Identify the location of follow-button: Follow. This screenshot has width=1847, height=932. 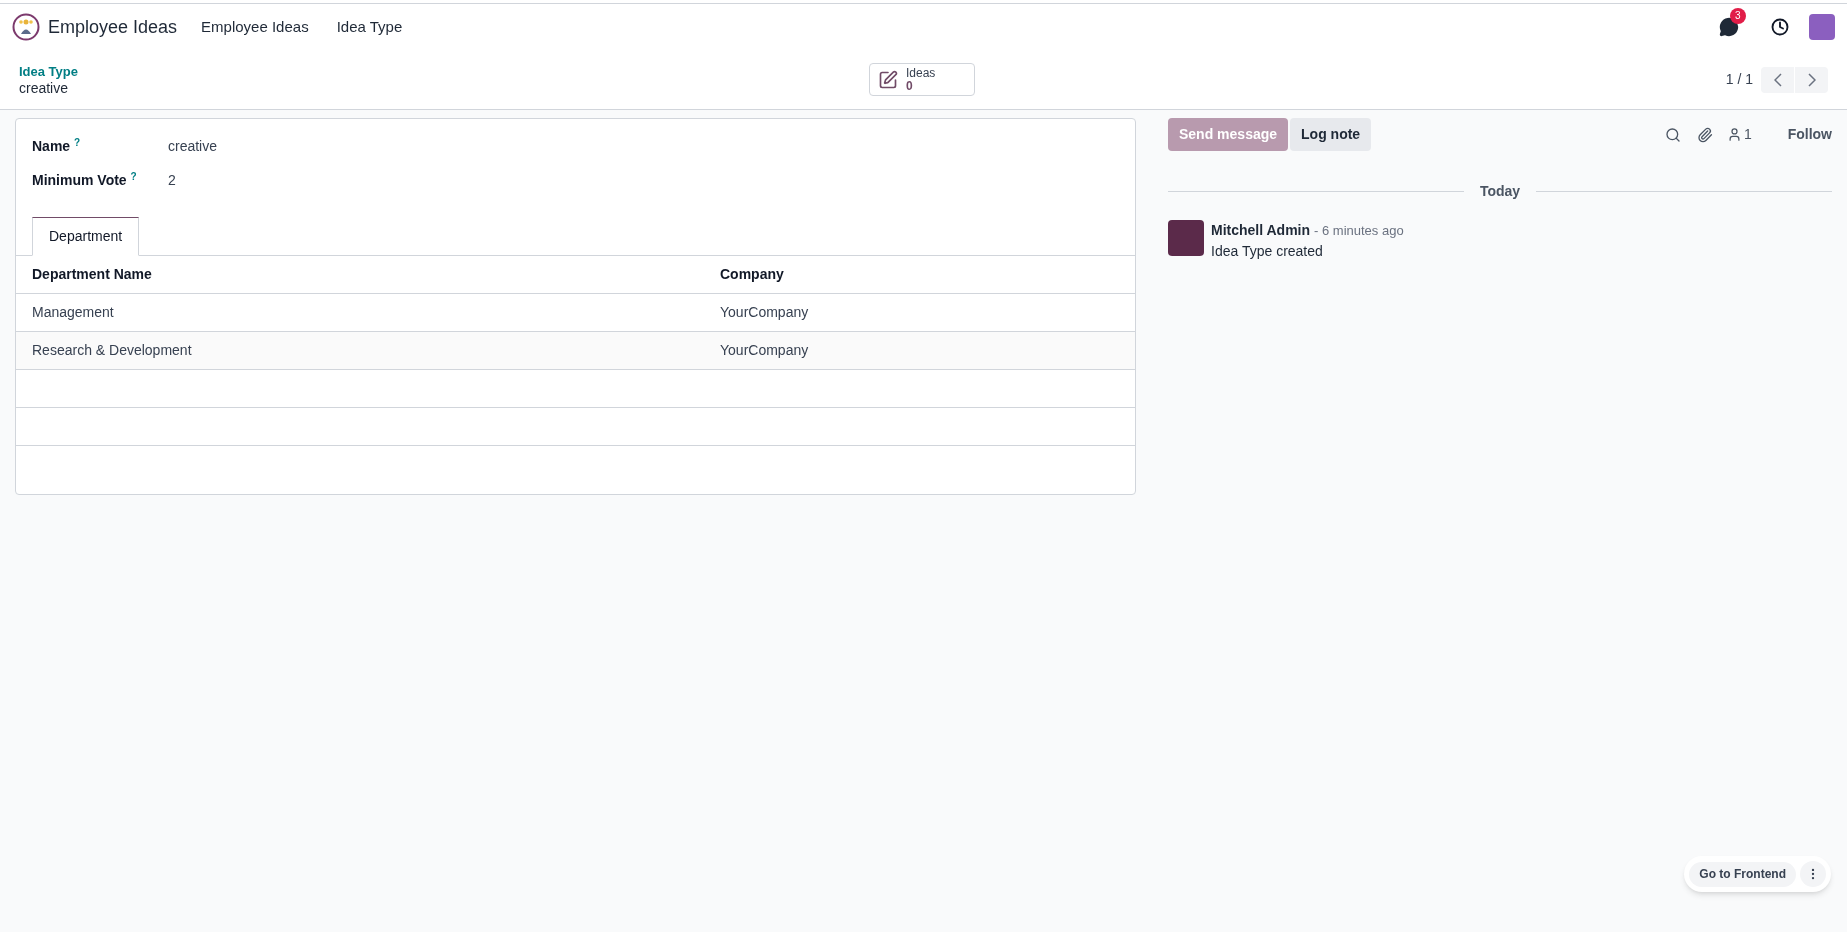
(1809, 134).